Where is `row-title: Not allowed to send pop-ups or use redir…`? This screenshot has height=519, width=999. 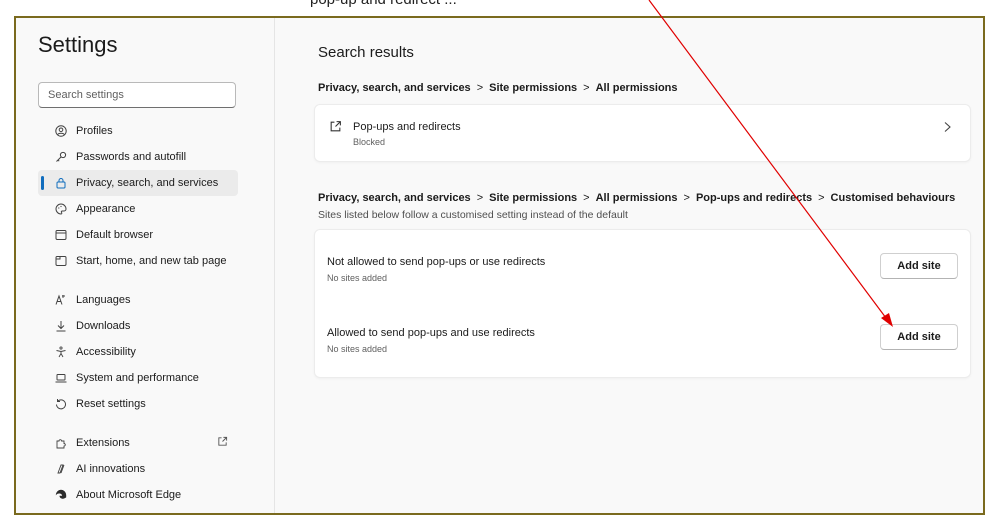
row-title: Not allowed to send pop-ups or use redir… is located at coordinates (436, 262).